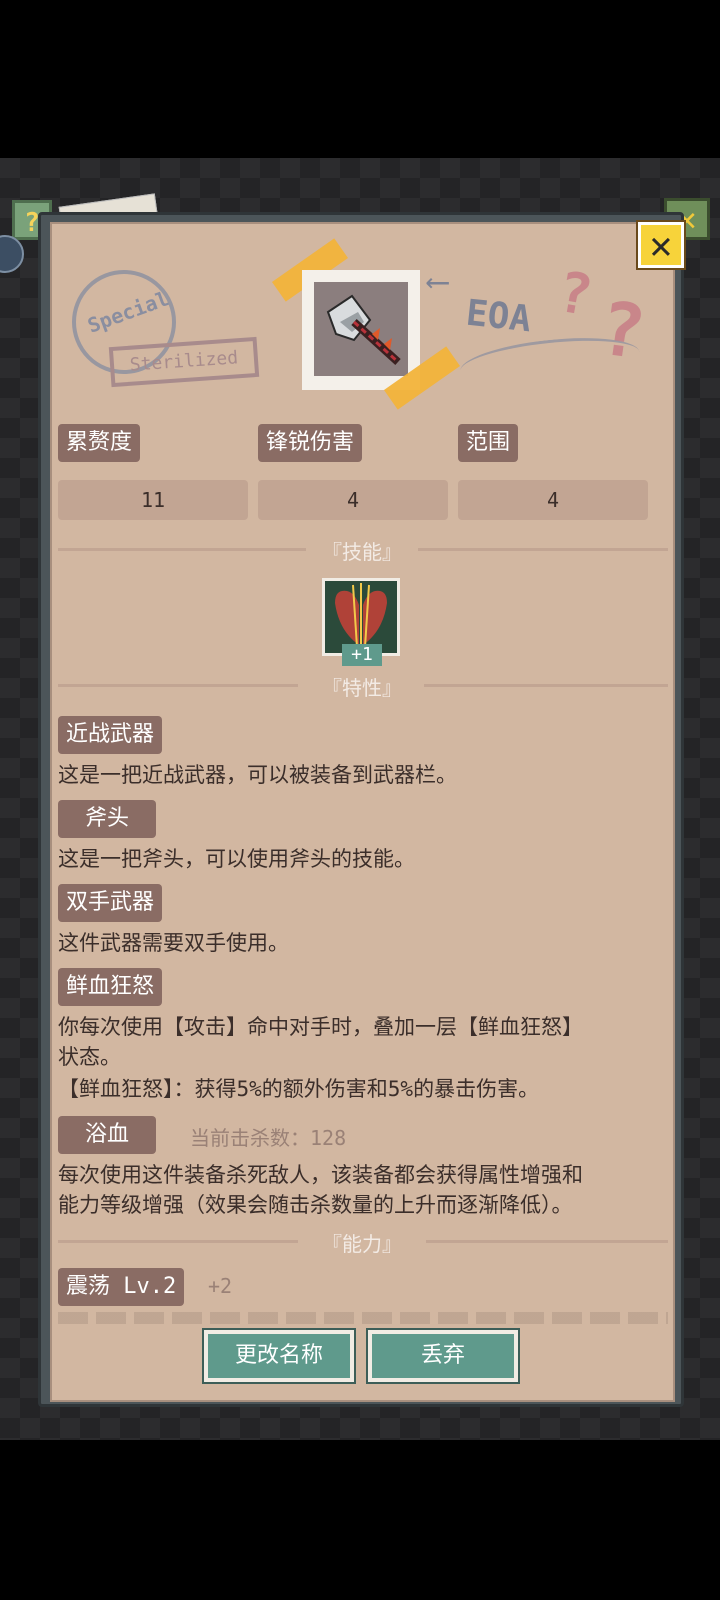 The height and width of the screenshot is (1600, 720). Describe the element at coordinates (173, 943) in the screenshot. I see `trait-desc-two-handed: 这件武器需要双手使用。` at that location.